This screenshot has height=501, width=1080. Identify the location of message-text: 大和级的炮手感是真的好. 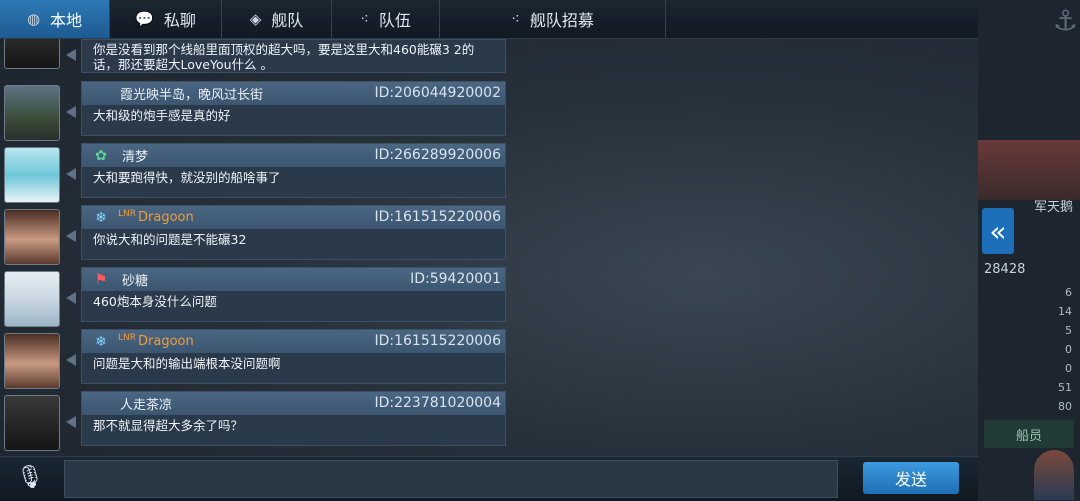
(162, 115).